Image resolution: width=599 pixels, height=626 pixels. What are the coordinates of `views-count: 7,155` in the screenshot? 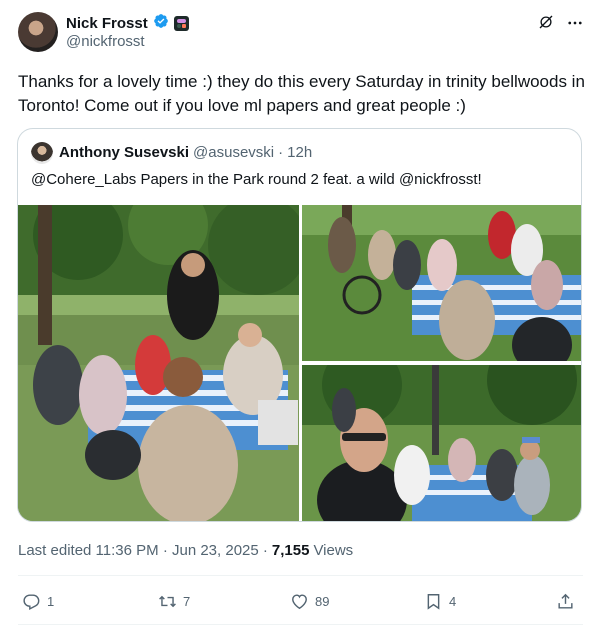 It's located at (290, 550).